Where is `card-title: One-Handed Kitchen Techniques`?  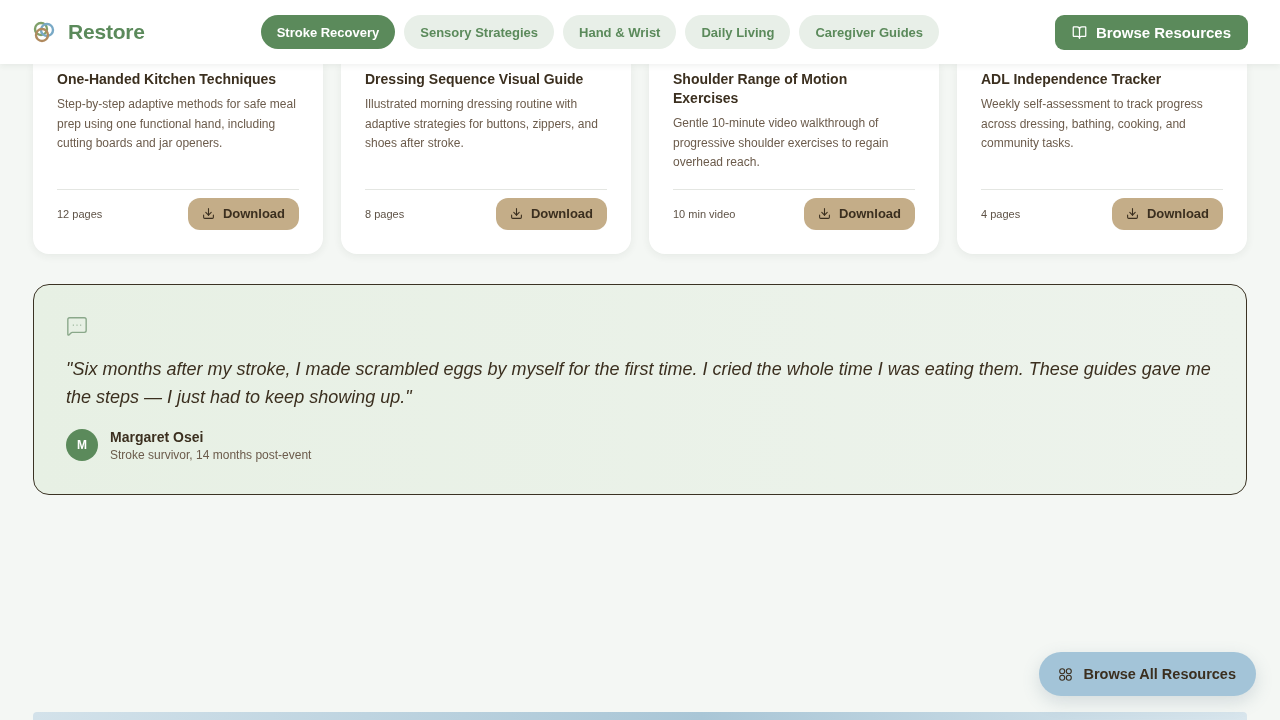 card-title: One-Handed Kitchen Techniques is located at coordinates (167, 79).